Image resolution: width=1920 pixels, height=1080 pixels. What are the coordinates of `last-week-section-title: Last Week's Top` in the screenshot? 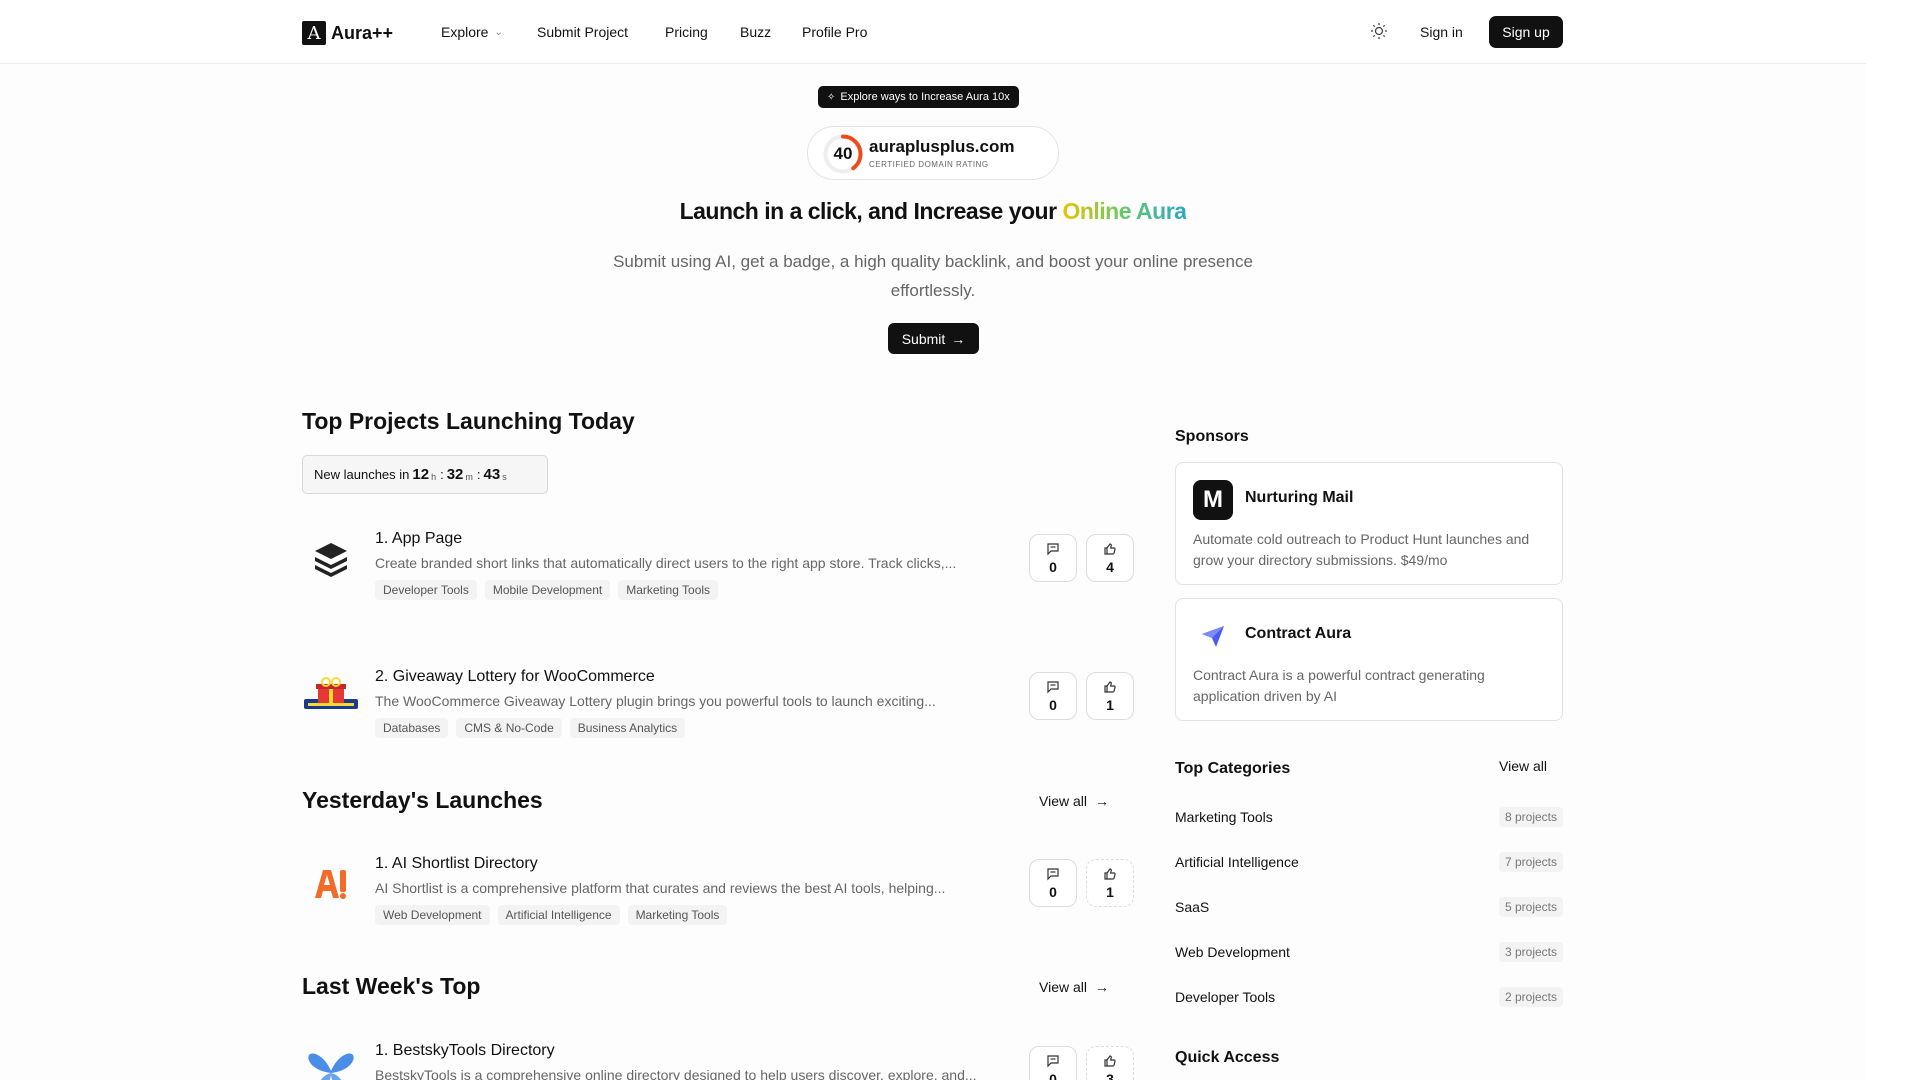 It's located at (391, 986).